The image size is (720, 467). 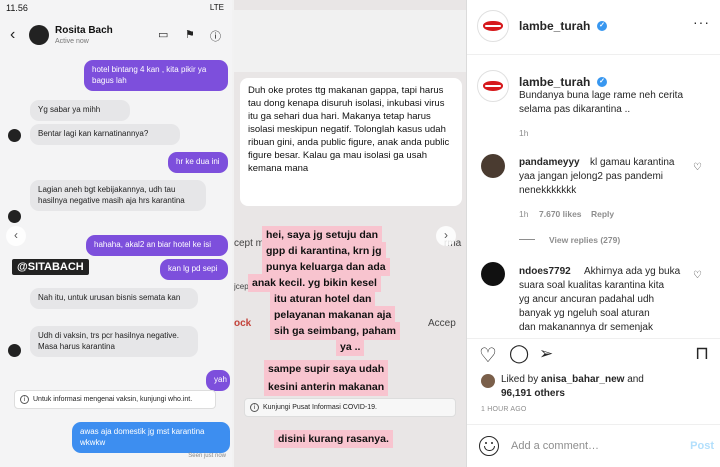 I want to click on chat-active-status: Active now, so click(x=72, y=41).